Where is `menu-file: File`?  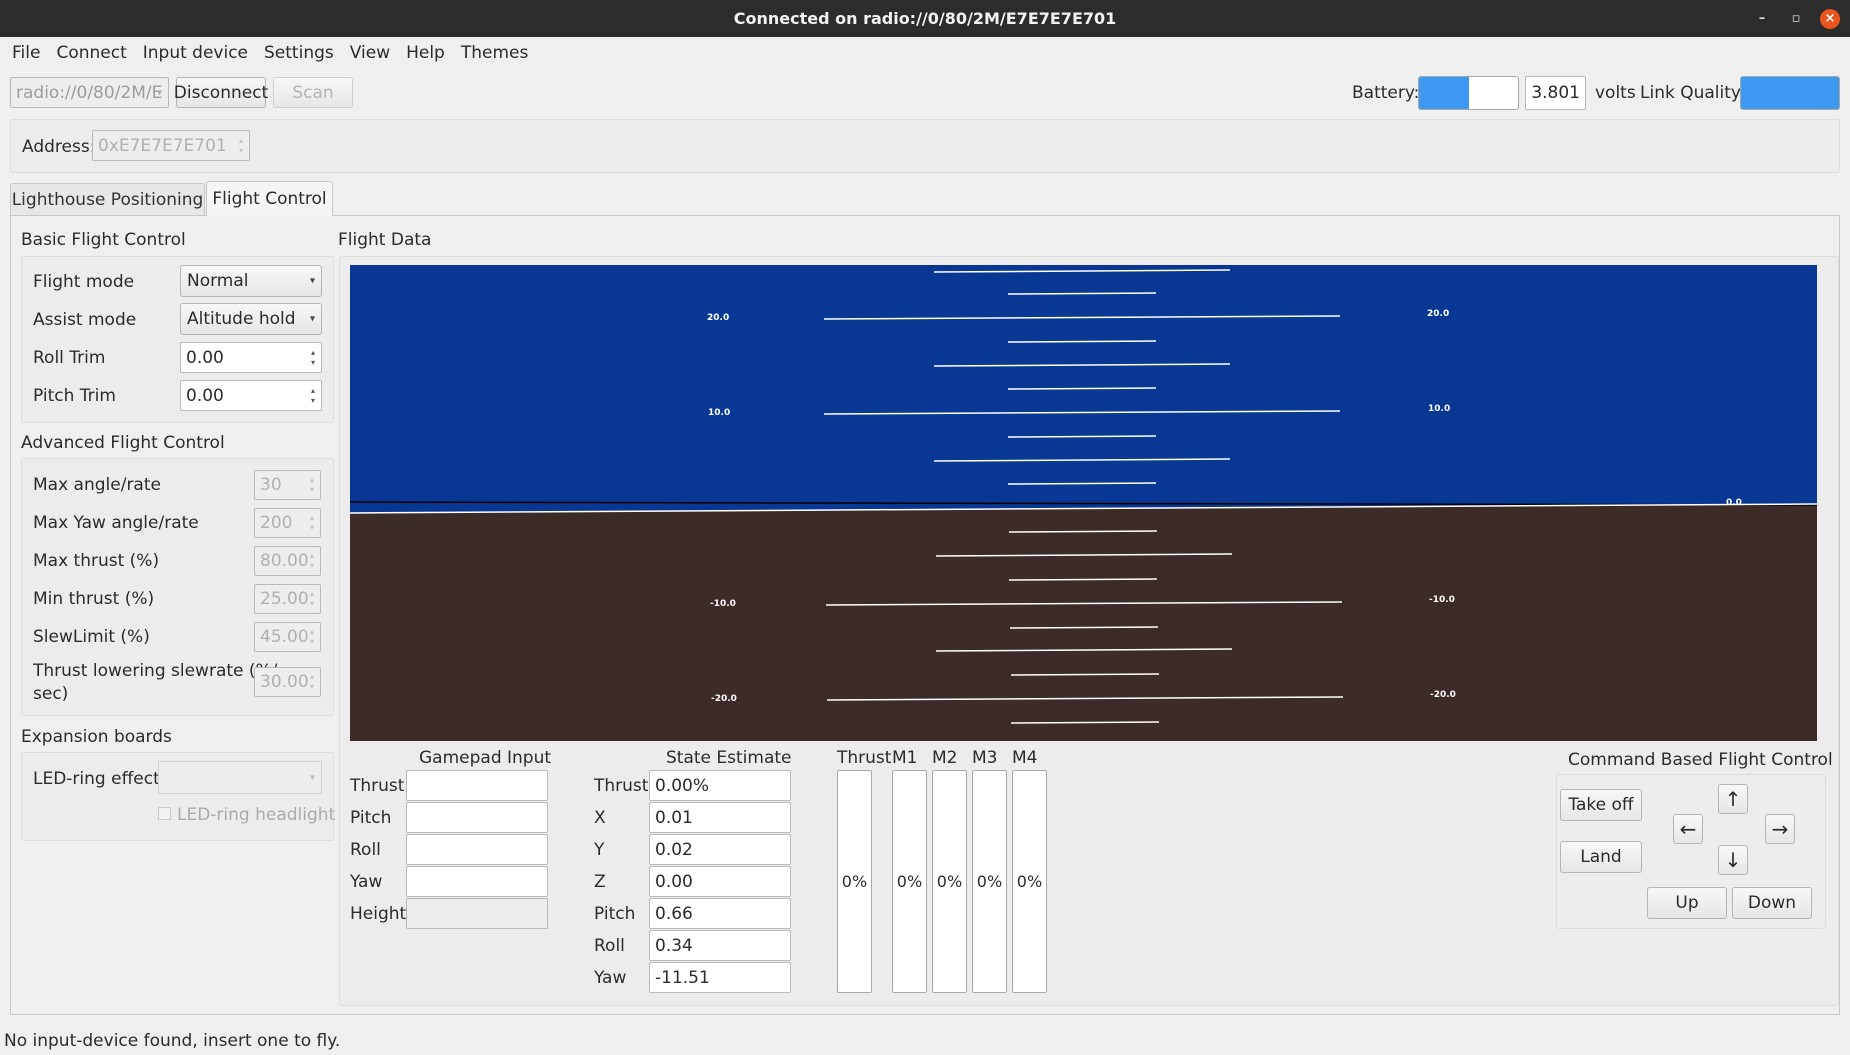
menu-file: File is located at coordinates (26, 53).